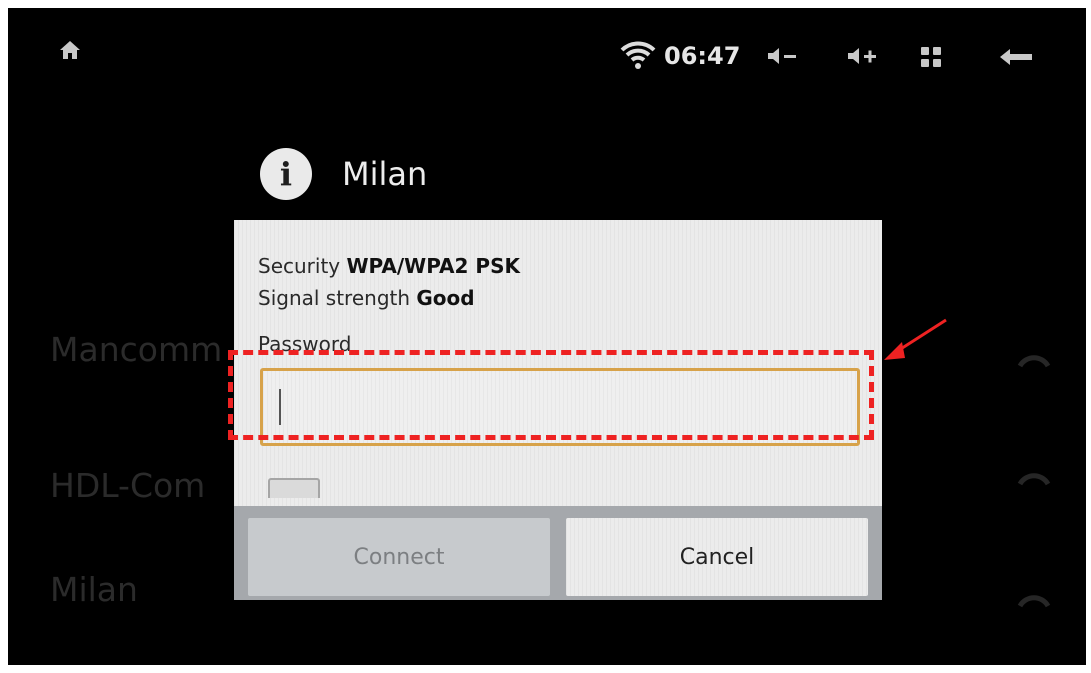 This screenshot has height=673, width=1091. I want to click on dialog-title: Milan, so click(385, 174).